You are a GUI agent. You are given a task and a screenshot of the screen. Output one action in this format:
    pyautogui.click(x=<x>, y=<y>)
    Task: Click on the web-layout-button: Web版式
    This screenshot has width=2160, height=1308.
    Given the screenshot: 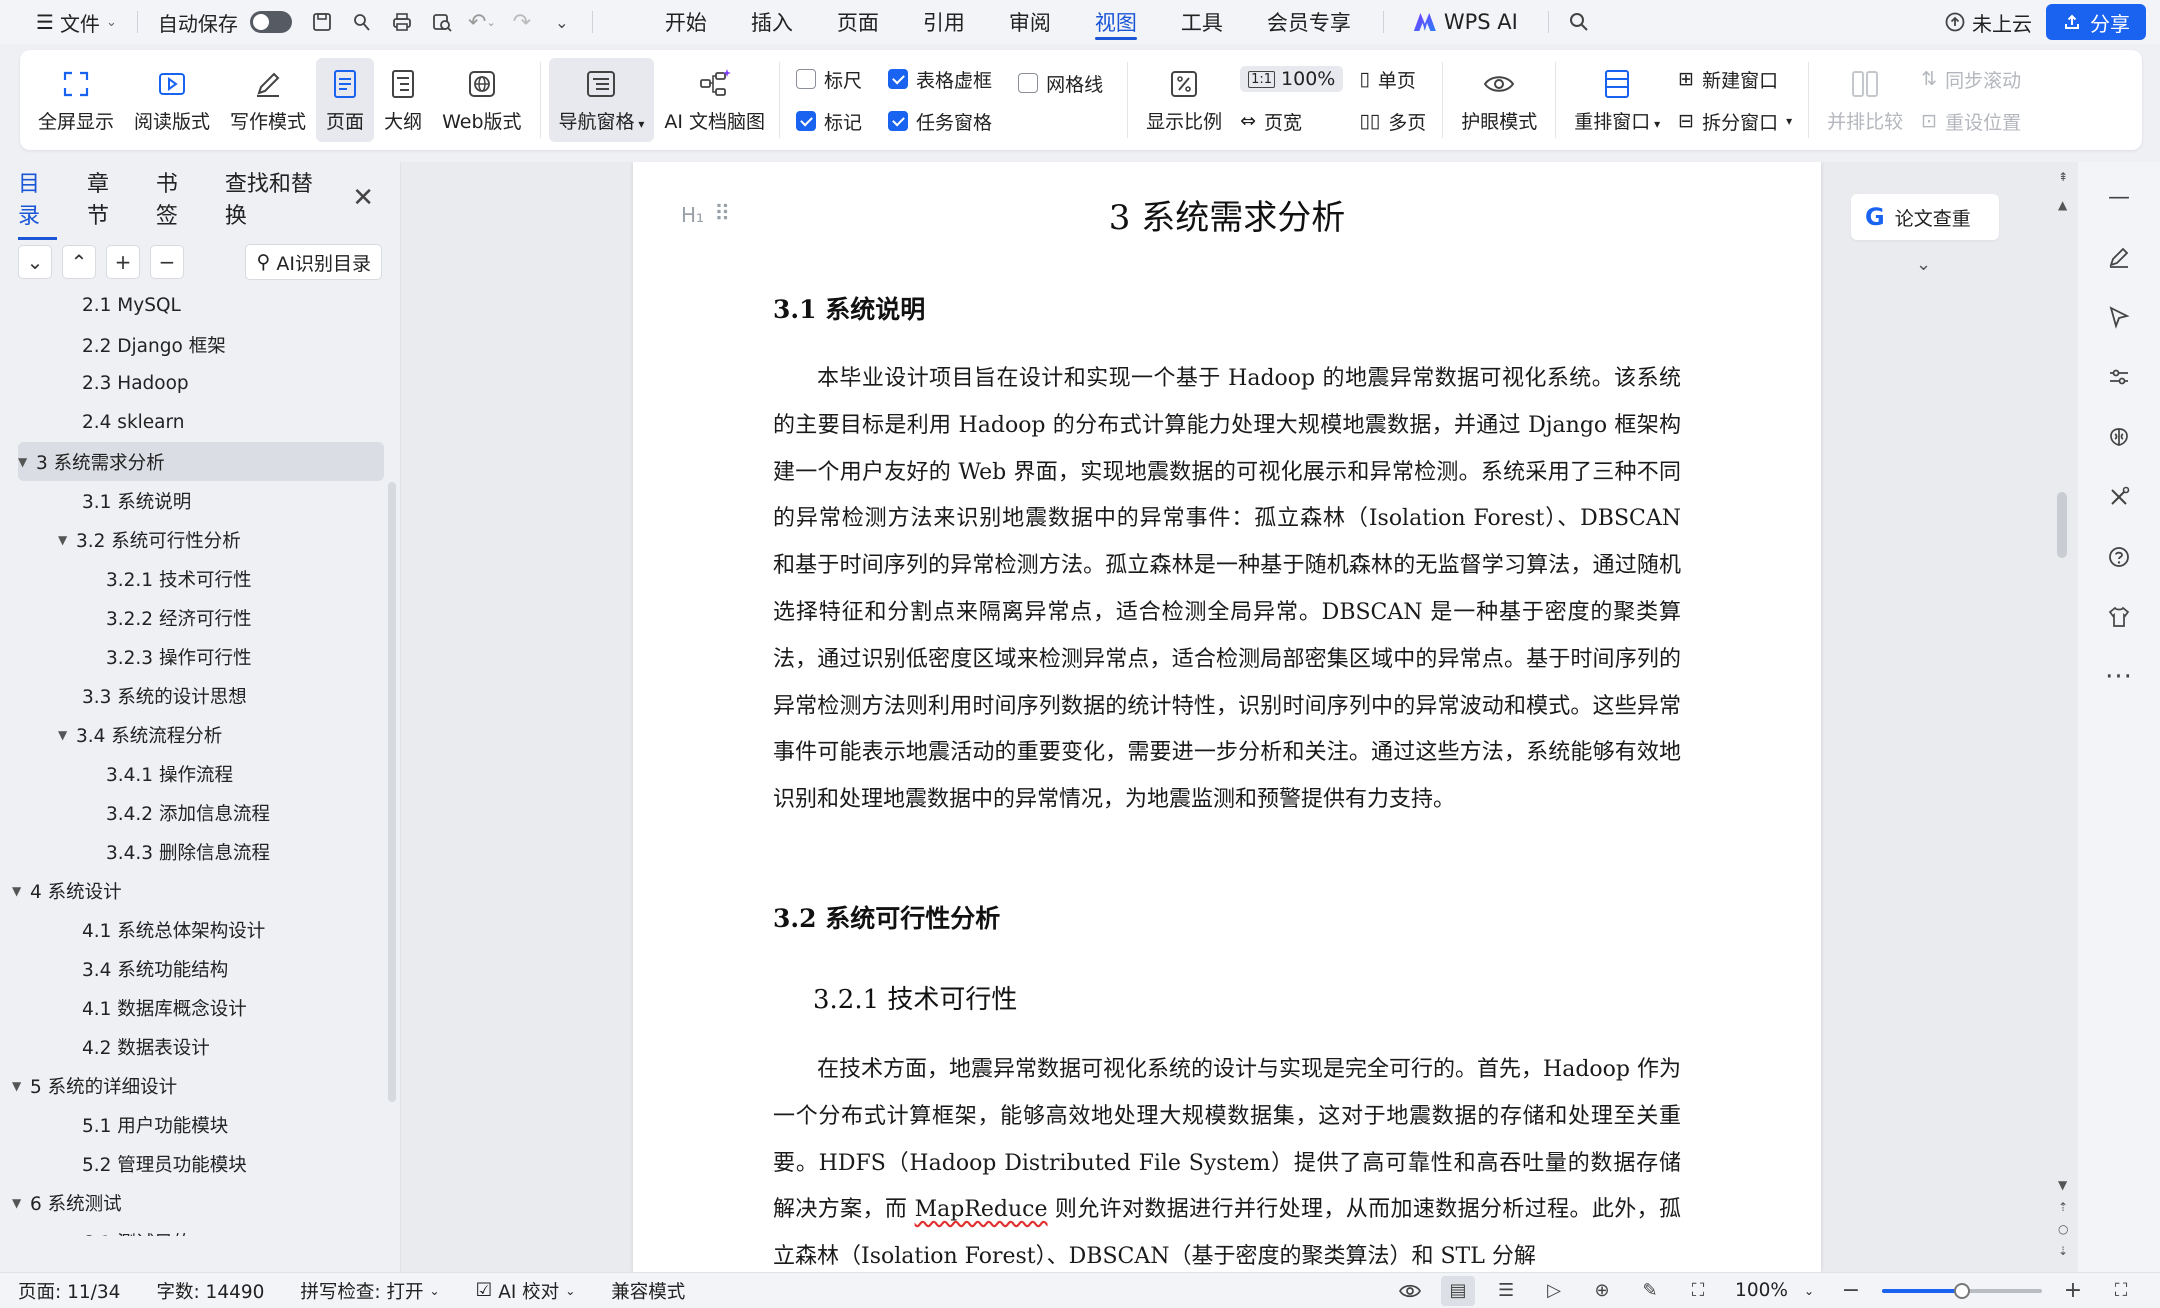 What is the action you would take?
    pyautogui.click(x=481, y=100)
    